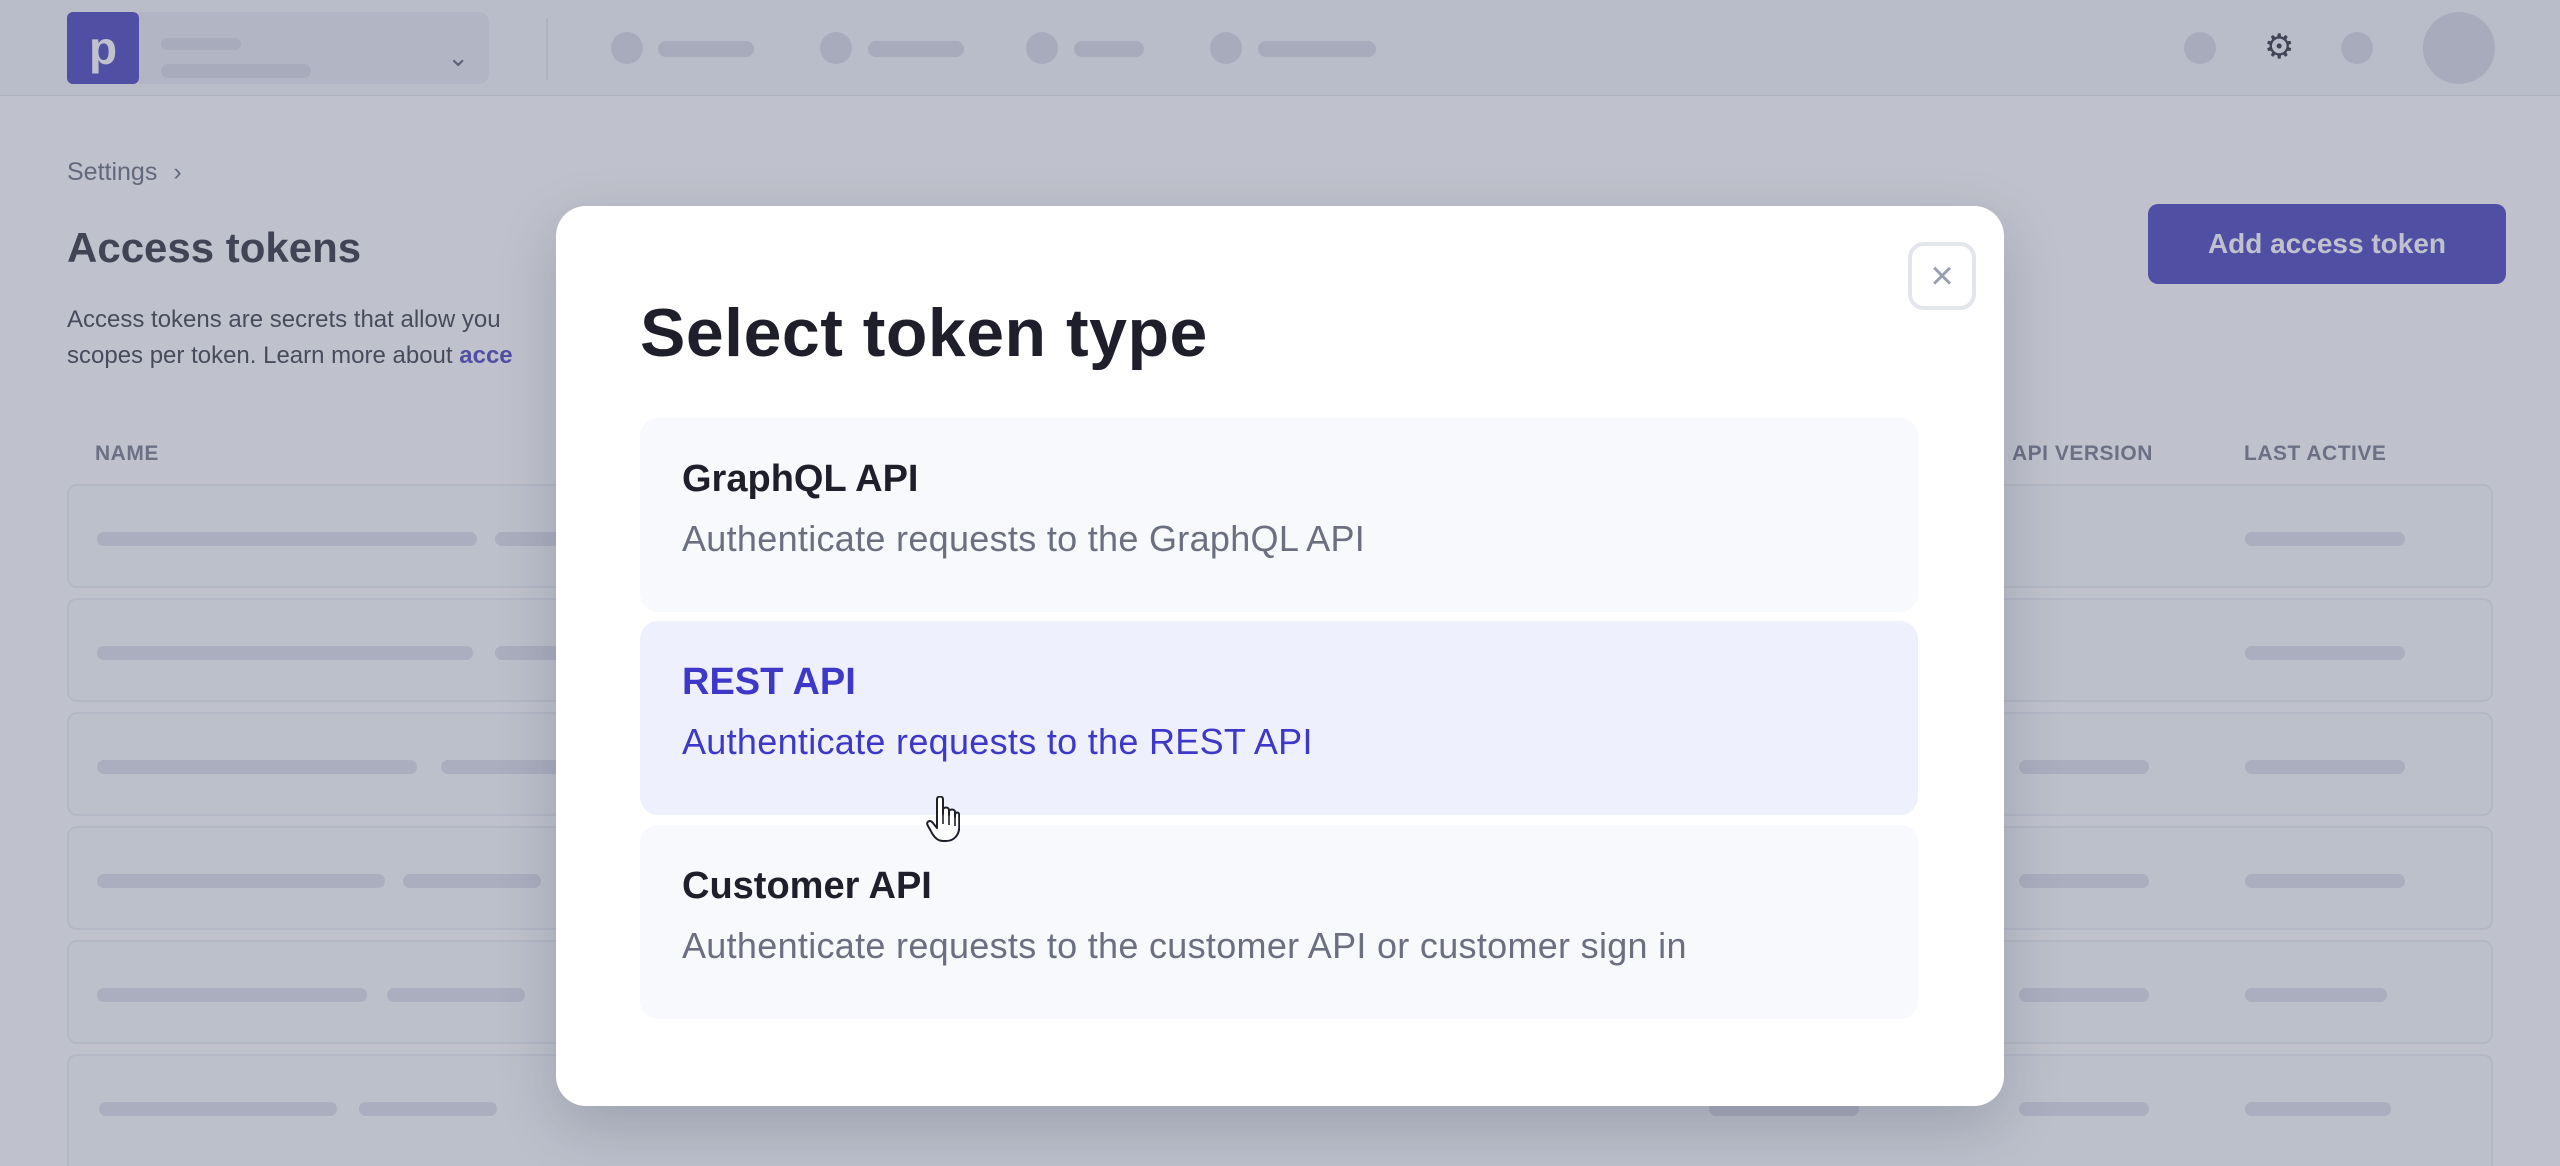 This screenshot has width=2560, height=1166. What do you see at coordinates (997, 741) in the screenshot?
I see `option-description: Authenticate requests to the REST API` at bounding box center [997, 741].